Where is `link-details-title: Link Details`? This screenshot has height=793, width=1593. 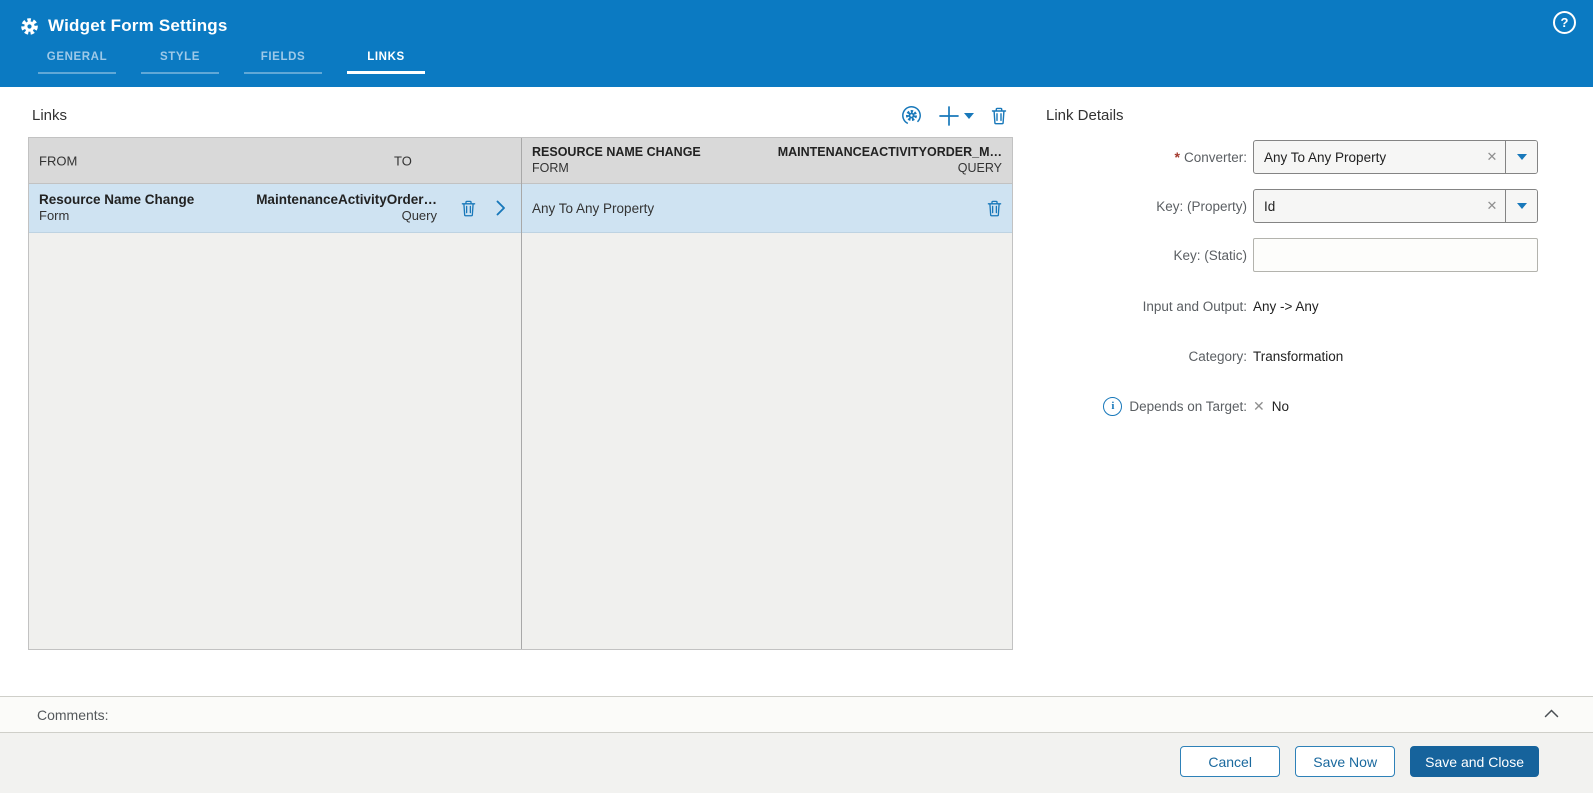
link-details-title: Link Details is located at coordinates (1085, 115).